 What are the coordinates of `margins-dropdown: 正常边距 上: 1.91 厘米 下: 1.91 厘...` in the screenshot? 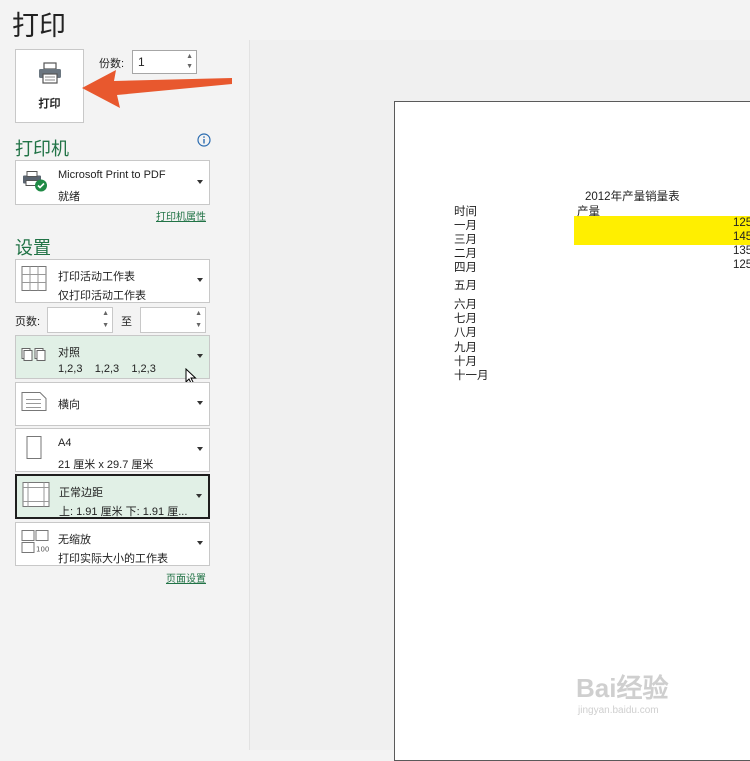 It's located at (112, 496).